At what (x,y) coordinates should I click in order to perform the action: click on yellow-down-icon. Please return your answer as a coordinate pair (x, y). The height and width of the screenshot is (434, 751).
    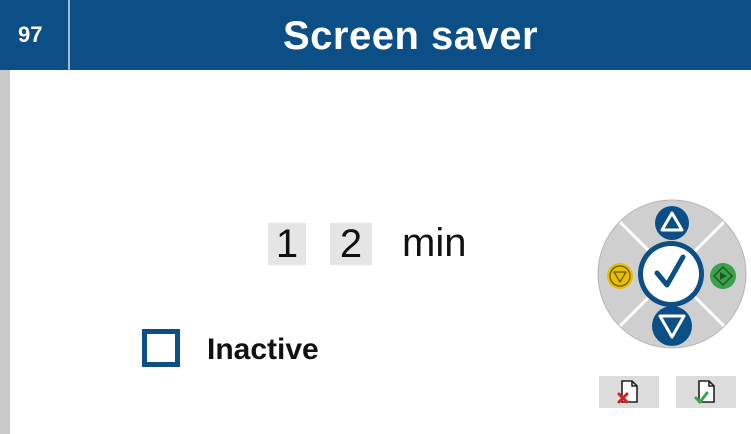
    Looking at the image, I should click on (620, 276).